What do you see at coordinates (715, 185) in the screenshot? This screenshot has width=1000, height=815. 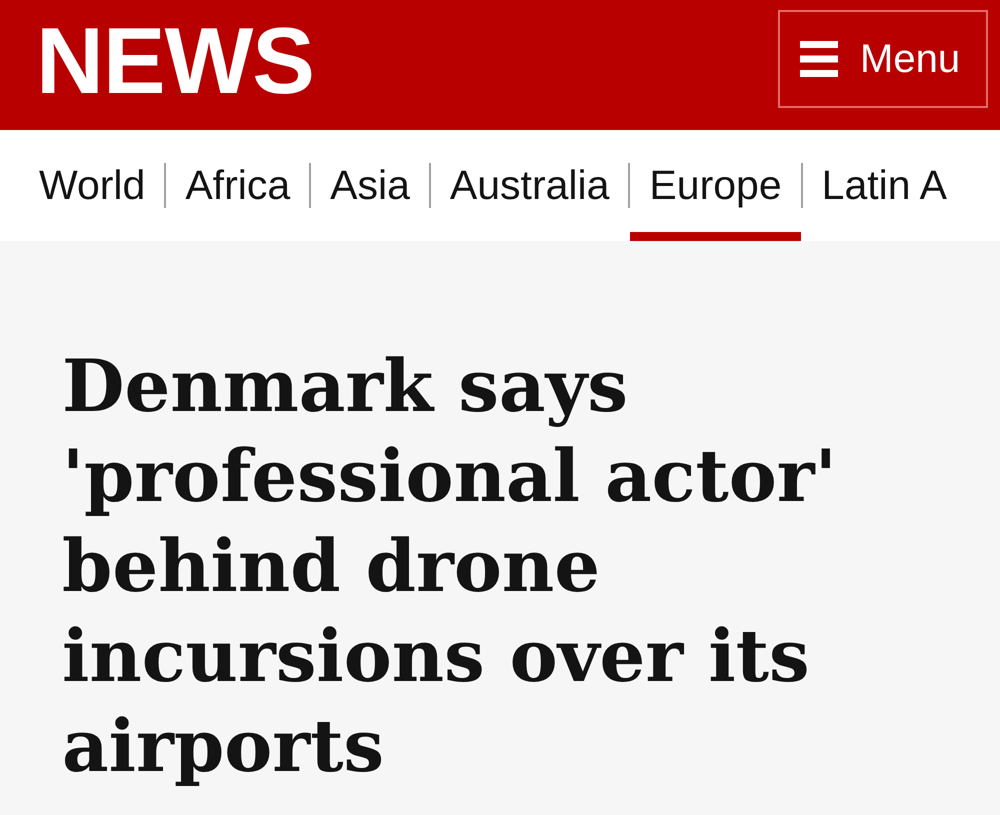 I see `nav-tab: Europe` at bounding box center [715, 185].